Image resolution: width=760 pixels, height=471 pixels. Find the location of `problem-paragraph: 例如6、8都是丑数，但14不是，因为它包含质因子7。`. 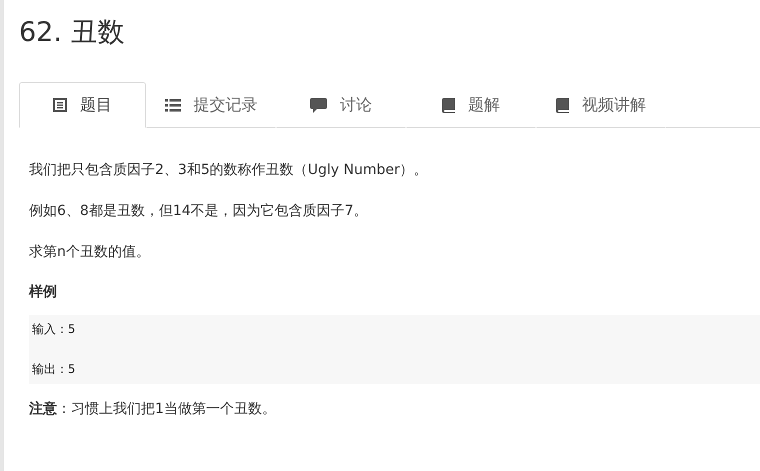

problem-paragraph: 例如6、8都是丑数，但14不是，因为它包含质因子7。 is located at coordinates (199, 211).